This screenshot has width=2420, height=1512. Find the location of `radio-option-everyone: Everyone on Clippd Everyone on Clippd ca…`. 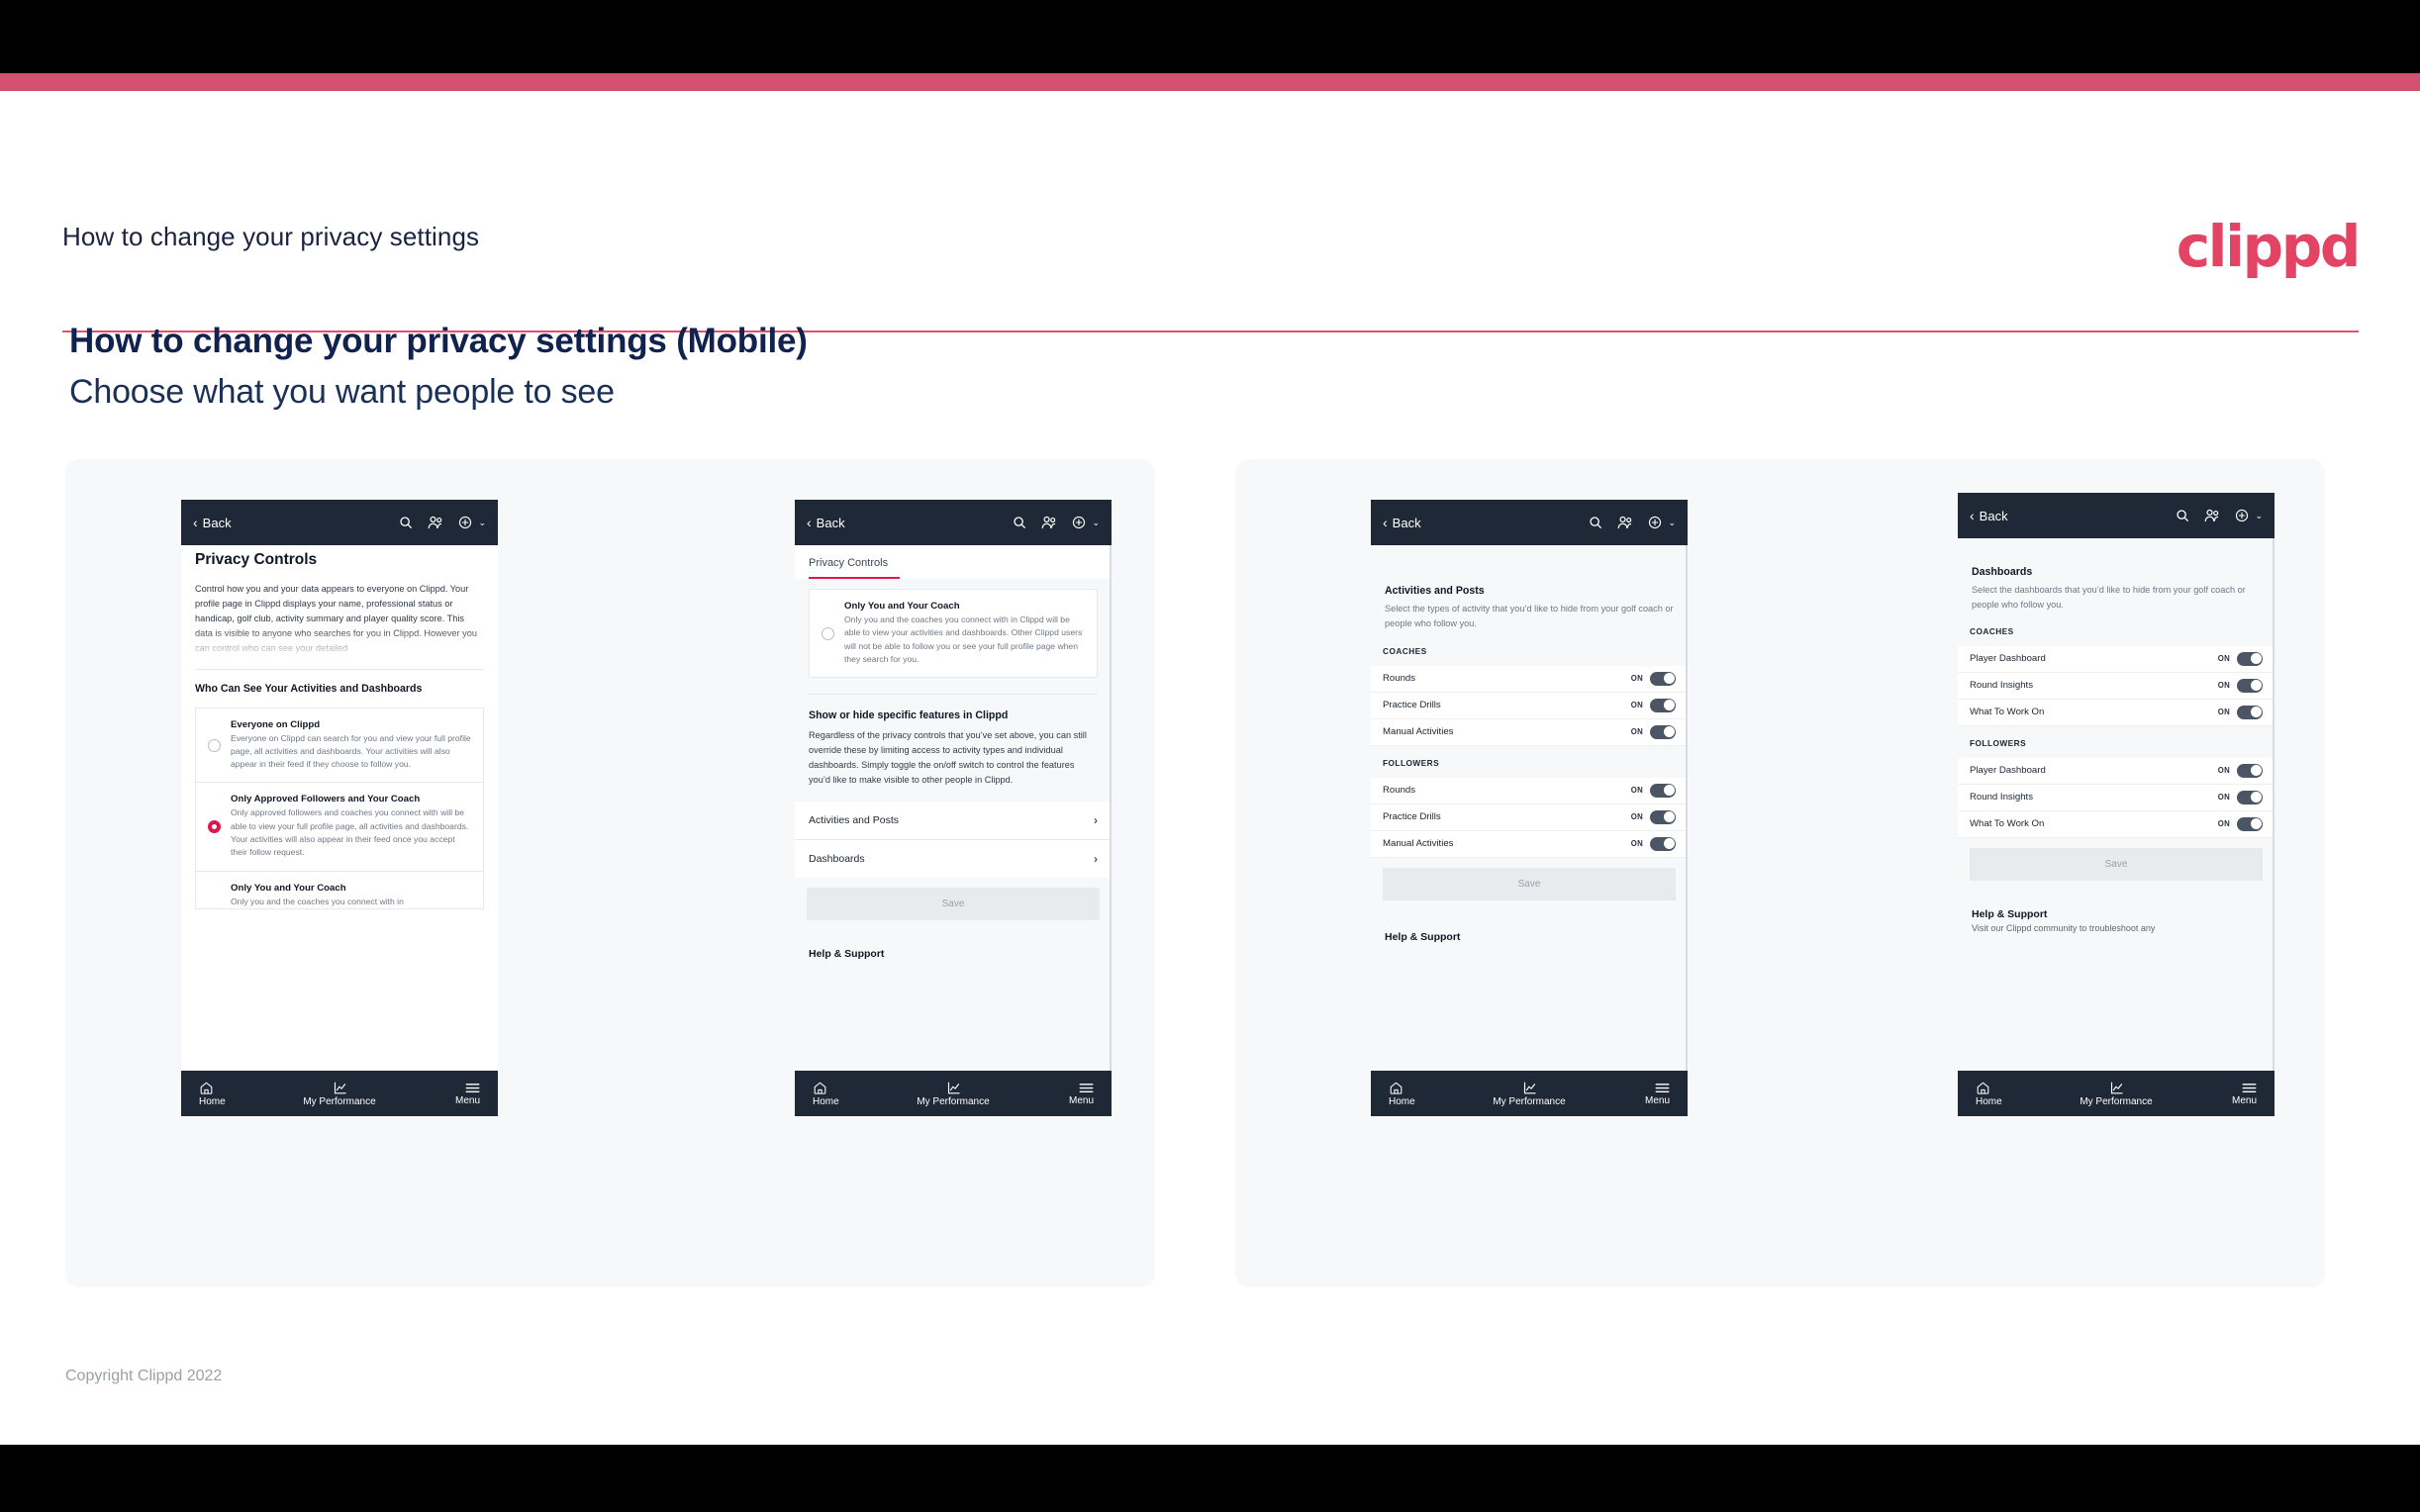

radio-option-everyone: Everyone on Clippd Everyone on Clippd ca… is located at coordinates (339, 746).